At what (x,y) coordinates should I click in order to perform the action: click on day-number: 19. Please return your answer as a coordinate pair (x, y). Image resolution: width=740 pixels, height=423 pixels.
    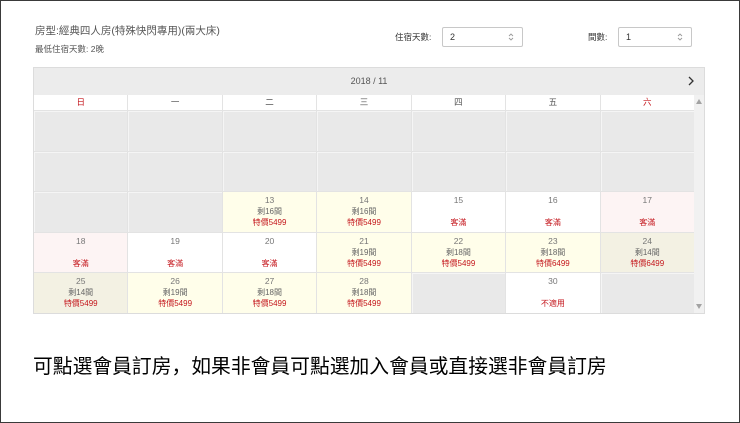
    Looking at the image, I should click on (175, 240).